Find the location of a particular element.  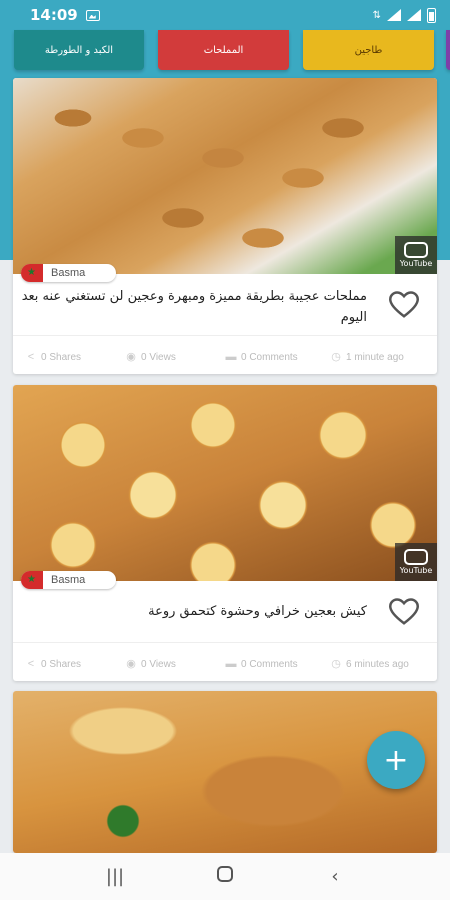

category-tabs: الكبد و الطورطة المملحات طاجين is located at coordinates (225, 50).